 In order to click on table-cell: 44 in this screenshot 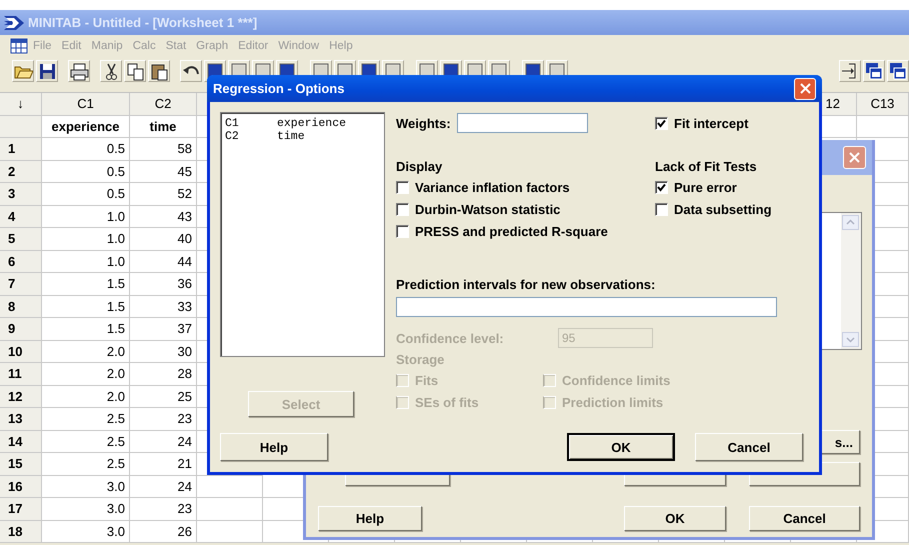, I will do `click(185, 261)`.